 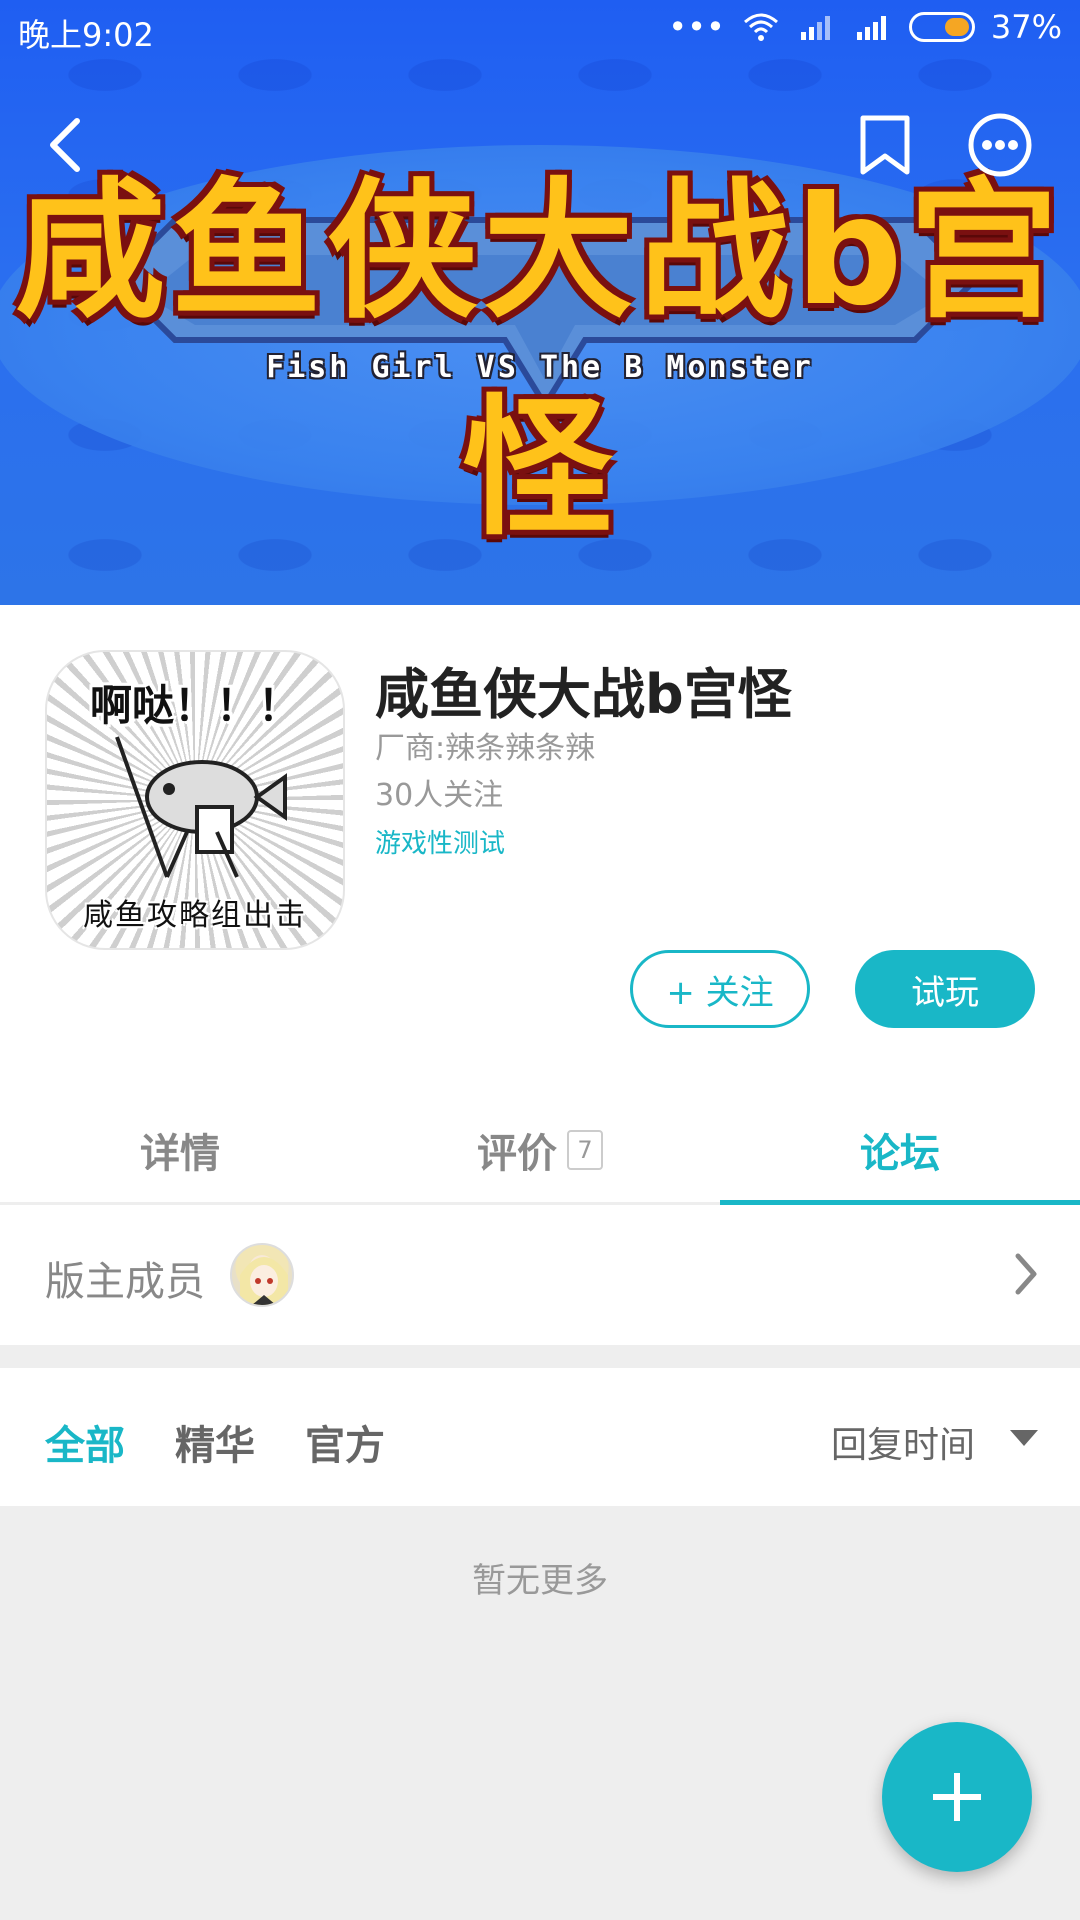 I want to click on app-icon: 啊哒！！！ 咸鱼攻略组出击, so click(x=195, y=800).